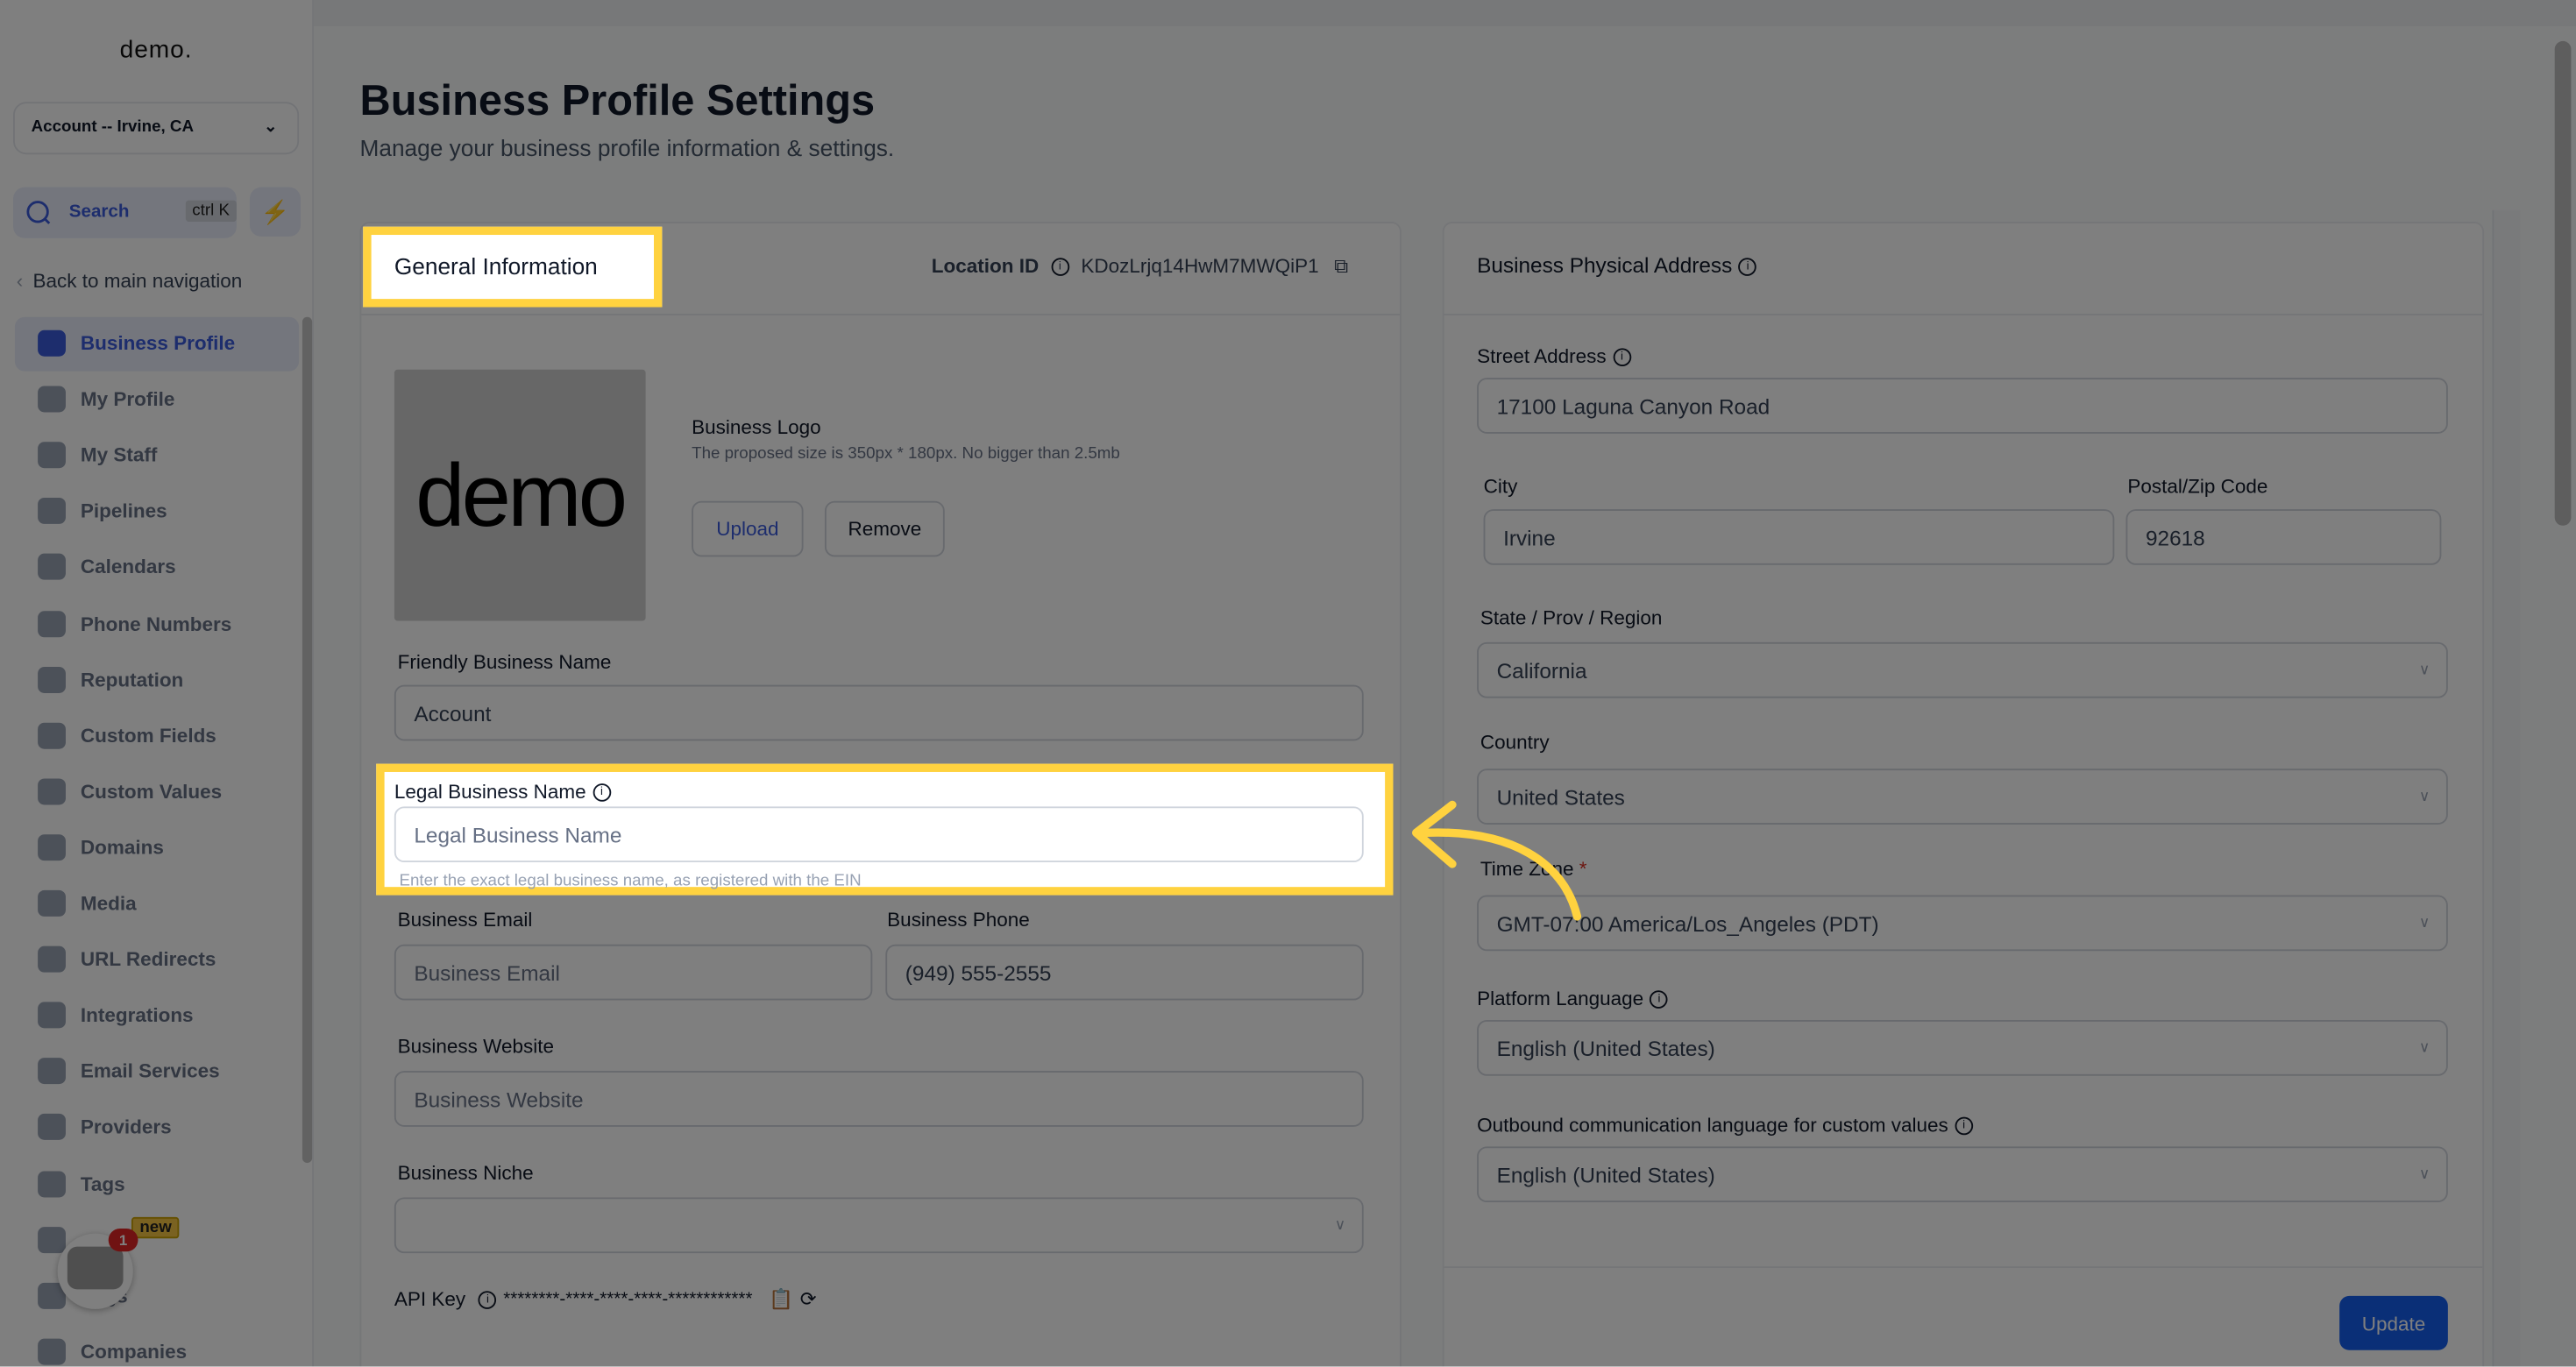 The image size is (2576, 1367). What do you see at coordinates (602, 793) in the screenshot?
I see `info-icon: i` at bounding box center [602, 793].